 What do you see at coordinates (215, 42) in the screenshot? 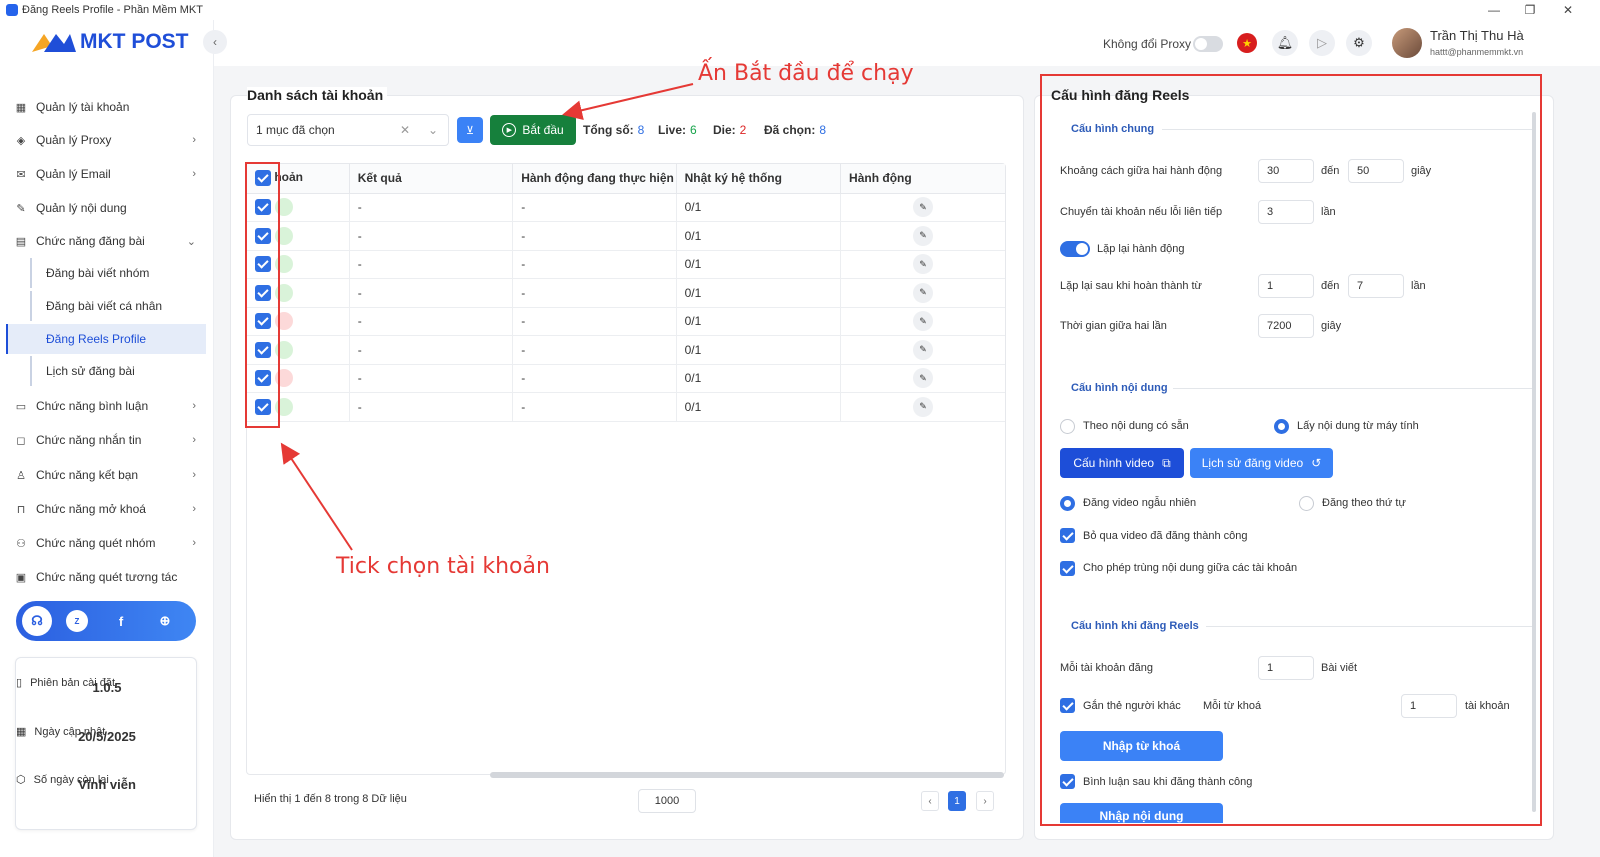
I see `collapse-sidebar-button: ‹` at bounding box center [215, 42].